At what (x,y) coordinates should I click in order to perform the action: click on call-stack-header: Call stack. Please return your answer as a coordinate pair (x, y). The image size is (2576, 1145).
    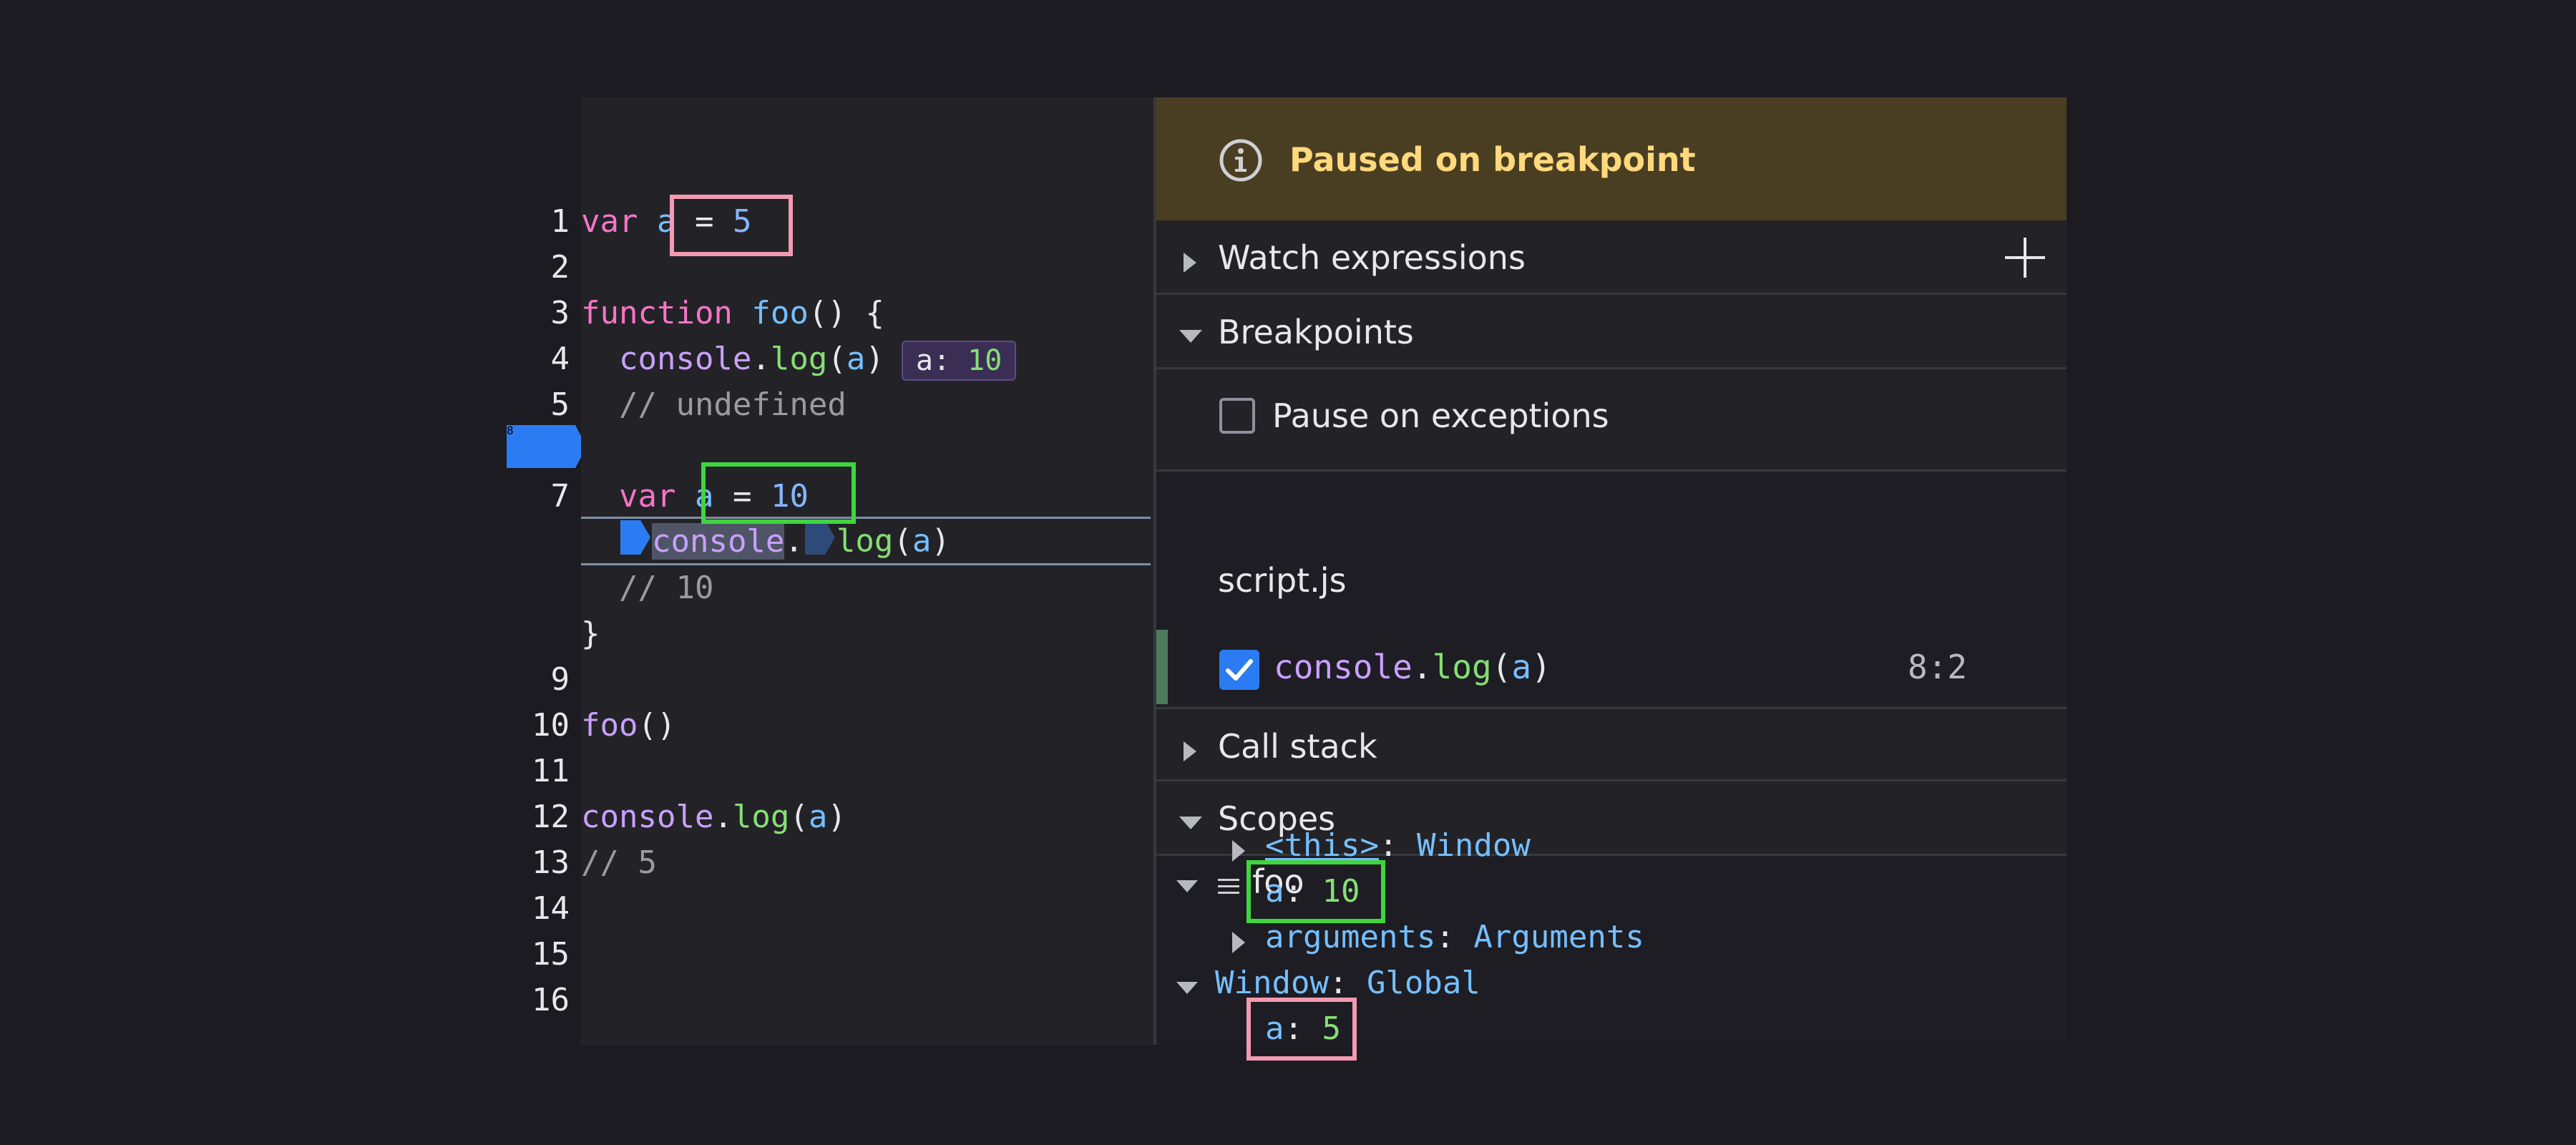
    Looking at the image, I should click on (1611, 744).